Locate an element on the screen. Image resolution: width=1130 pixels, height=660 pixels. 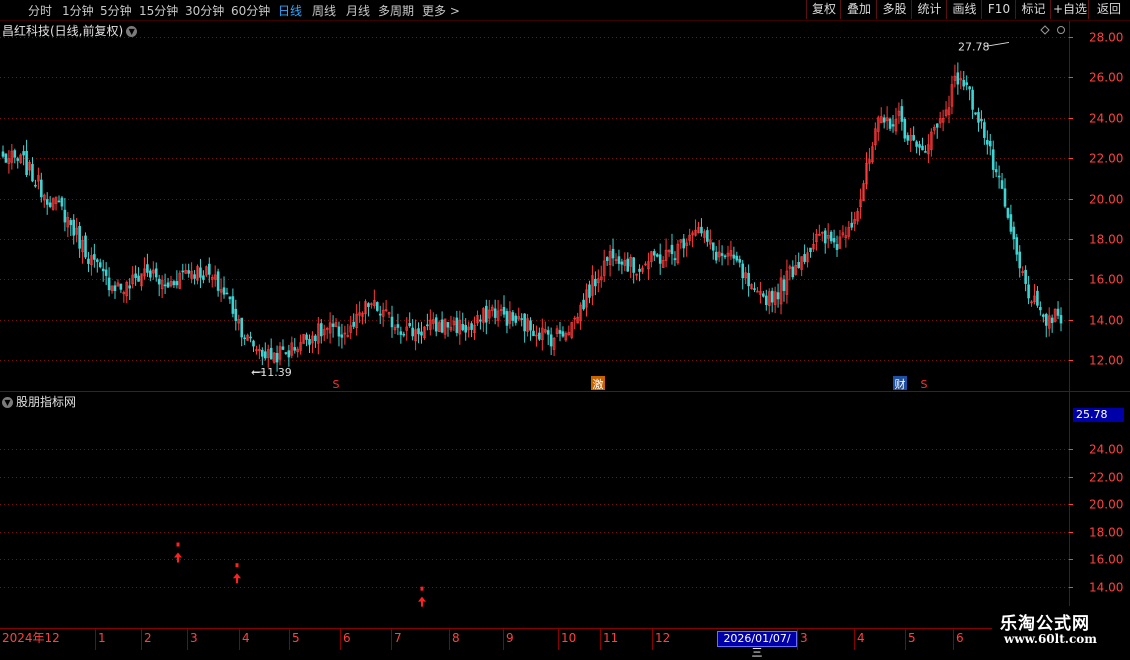
period-tab: 分时 is located at coordinates (40, 10).